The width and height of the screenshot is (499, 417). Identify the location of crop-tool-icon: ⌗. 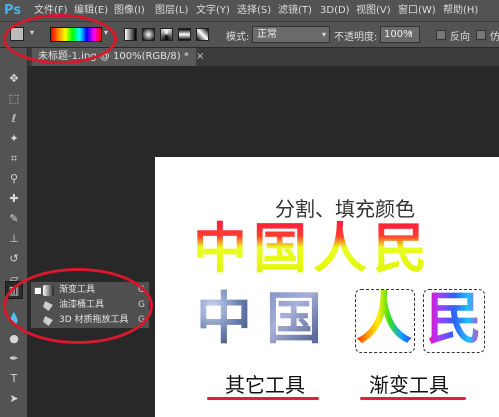
(14, 159).